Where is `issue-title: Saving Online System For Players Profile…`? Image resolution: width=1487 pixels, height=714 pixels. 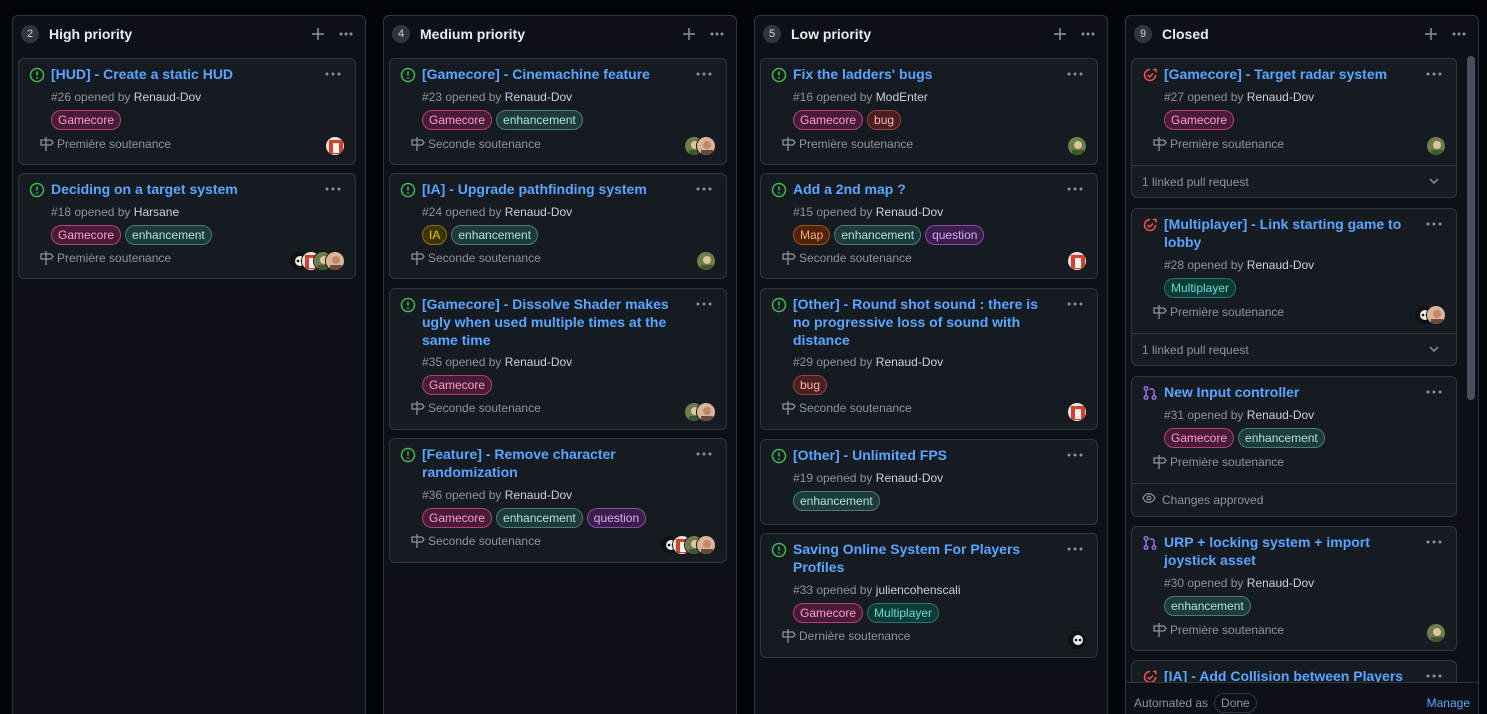
issue-title: Saving Online System For Players Profile… is located at coordinates (920, 558).